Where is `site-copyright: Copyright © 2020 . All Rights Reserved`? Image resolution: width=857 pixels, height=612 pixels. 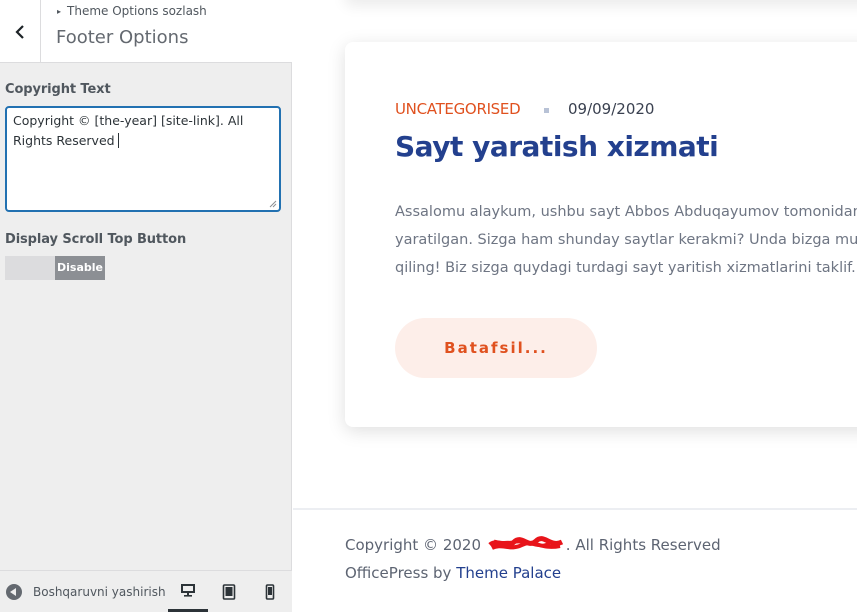 site-copyright: Copyright © 2020 . All Rights Reserved is located at coordinates (533, 545).